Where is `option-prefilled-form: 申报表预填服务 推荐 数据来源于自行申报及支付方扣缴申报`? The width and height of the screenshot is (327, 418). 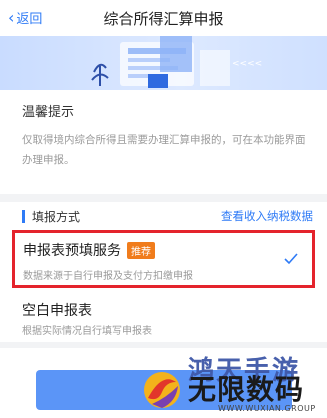 option-prefilled-form: 申报表预填服务 推荐 数据来源于自行申报及支付方扣缴申报 is located at coordinates (163, 259).